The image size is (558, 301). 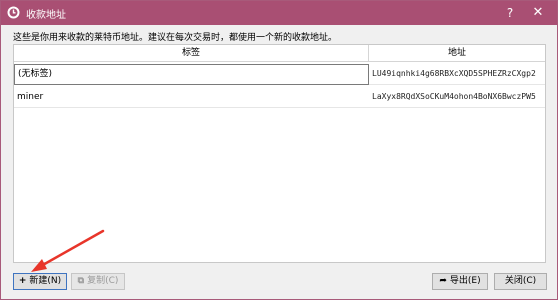 What do you see at coordinates (279, 13) in the screenshot?
I see `title-bar: 收款地址 ? ✕` at bounding box center [279, 13].